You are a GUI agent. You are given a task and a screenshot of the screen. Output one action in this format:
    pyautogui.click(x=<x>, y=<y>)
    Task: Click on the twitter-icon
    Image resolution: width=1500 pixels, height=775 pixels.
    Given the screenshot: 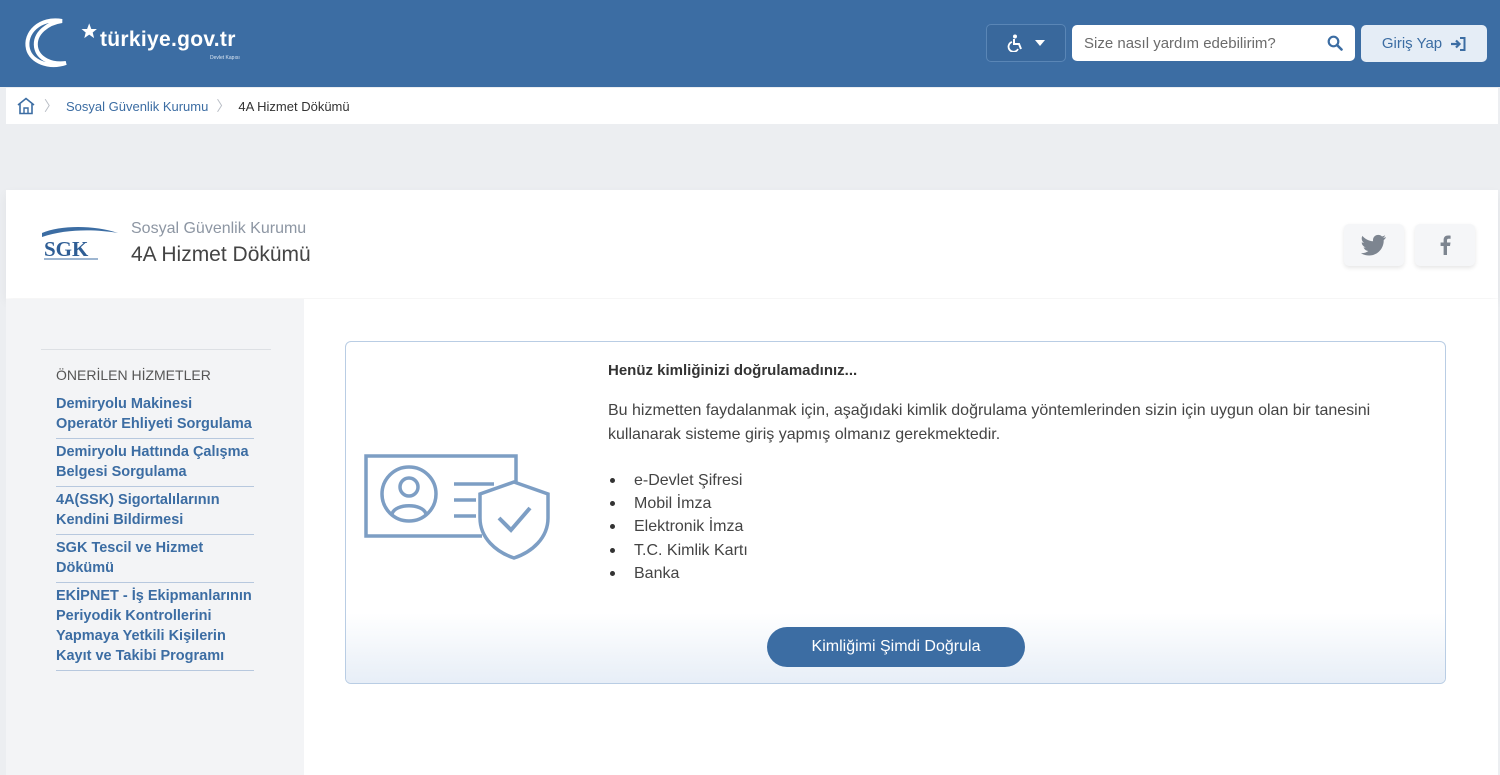 What is the action you would take?
    pyautogui.click(x=1373, y=245)
    